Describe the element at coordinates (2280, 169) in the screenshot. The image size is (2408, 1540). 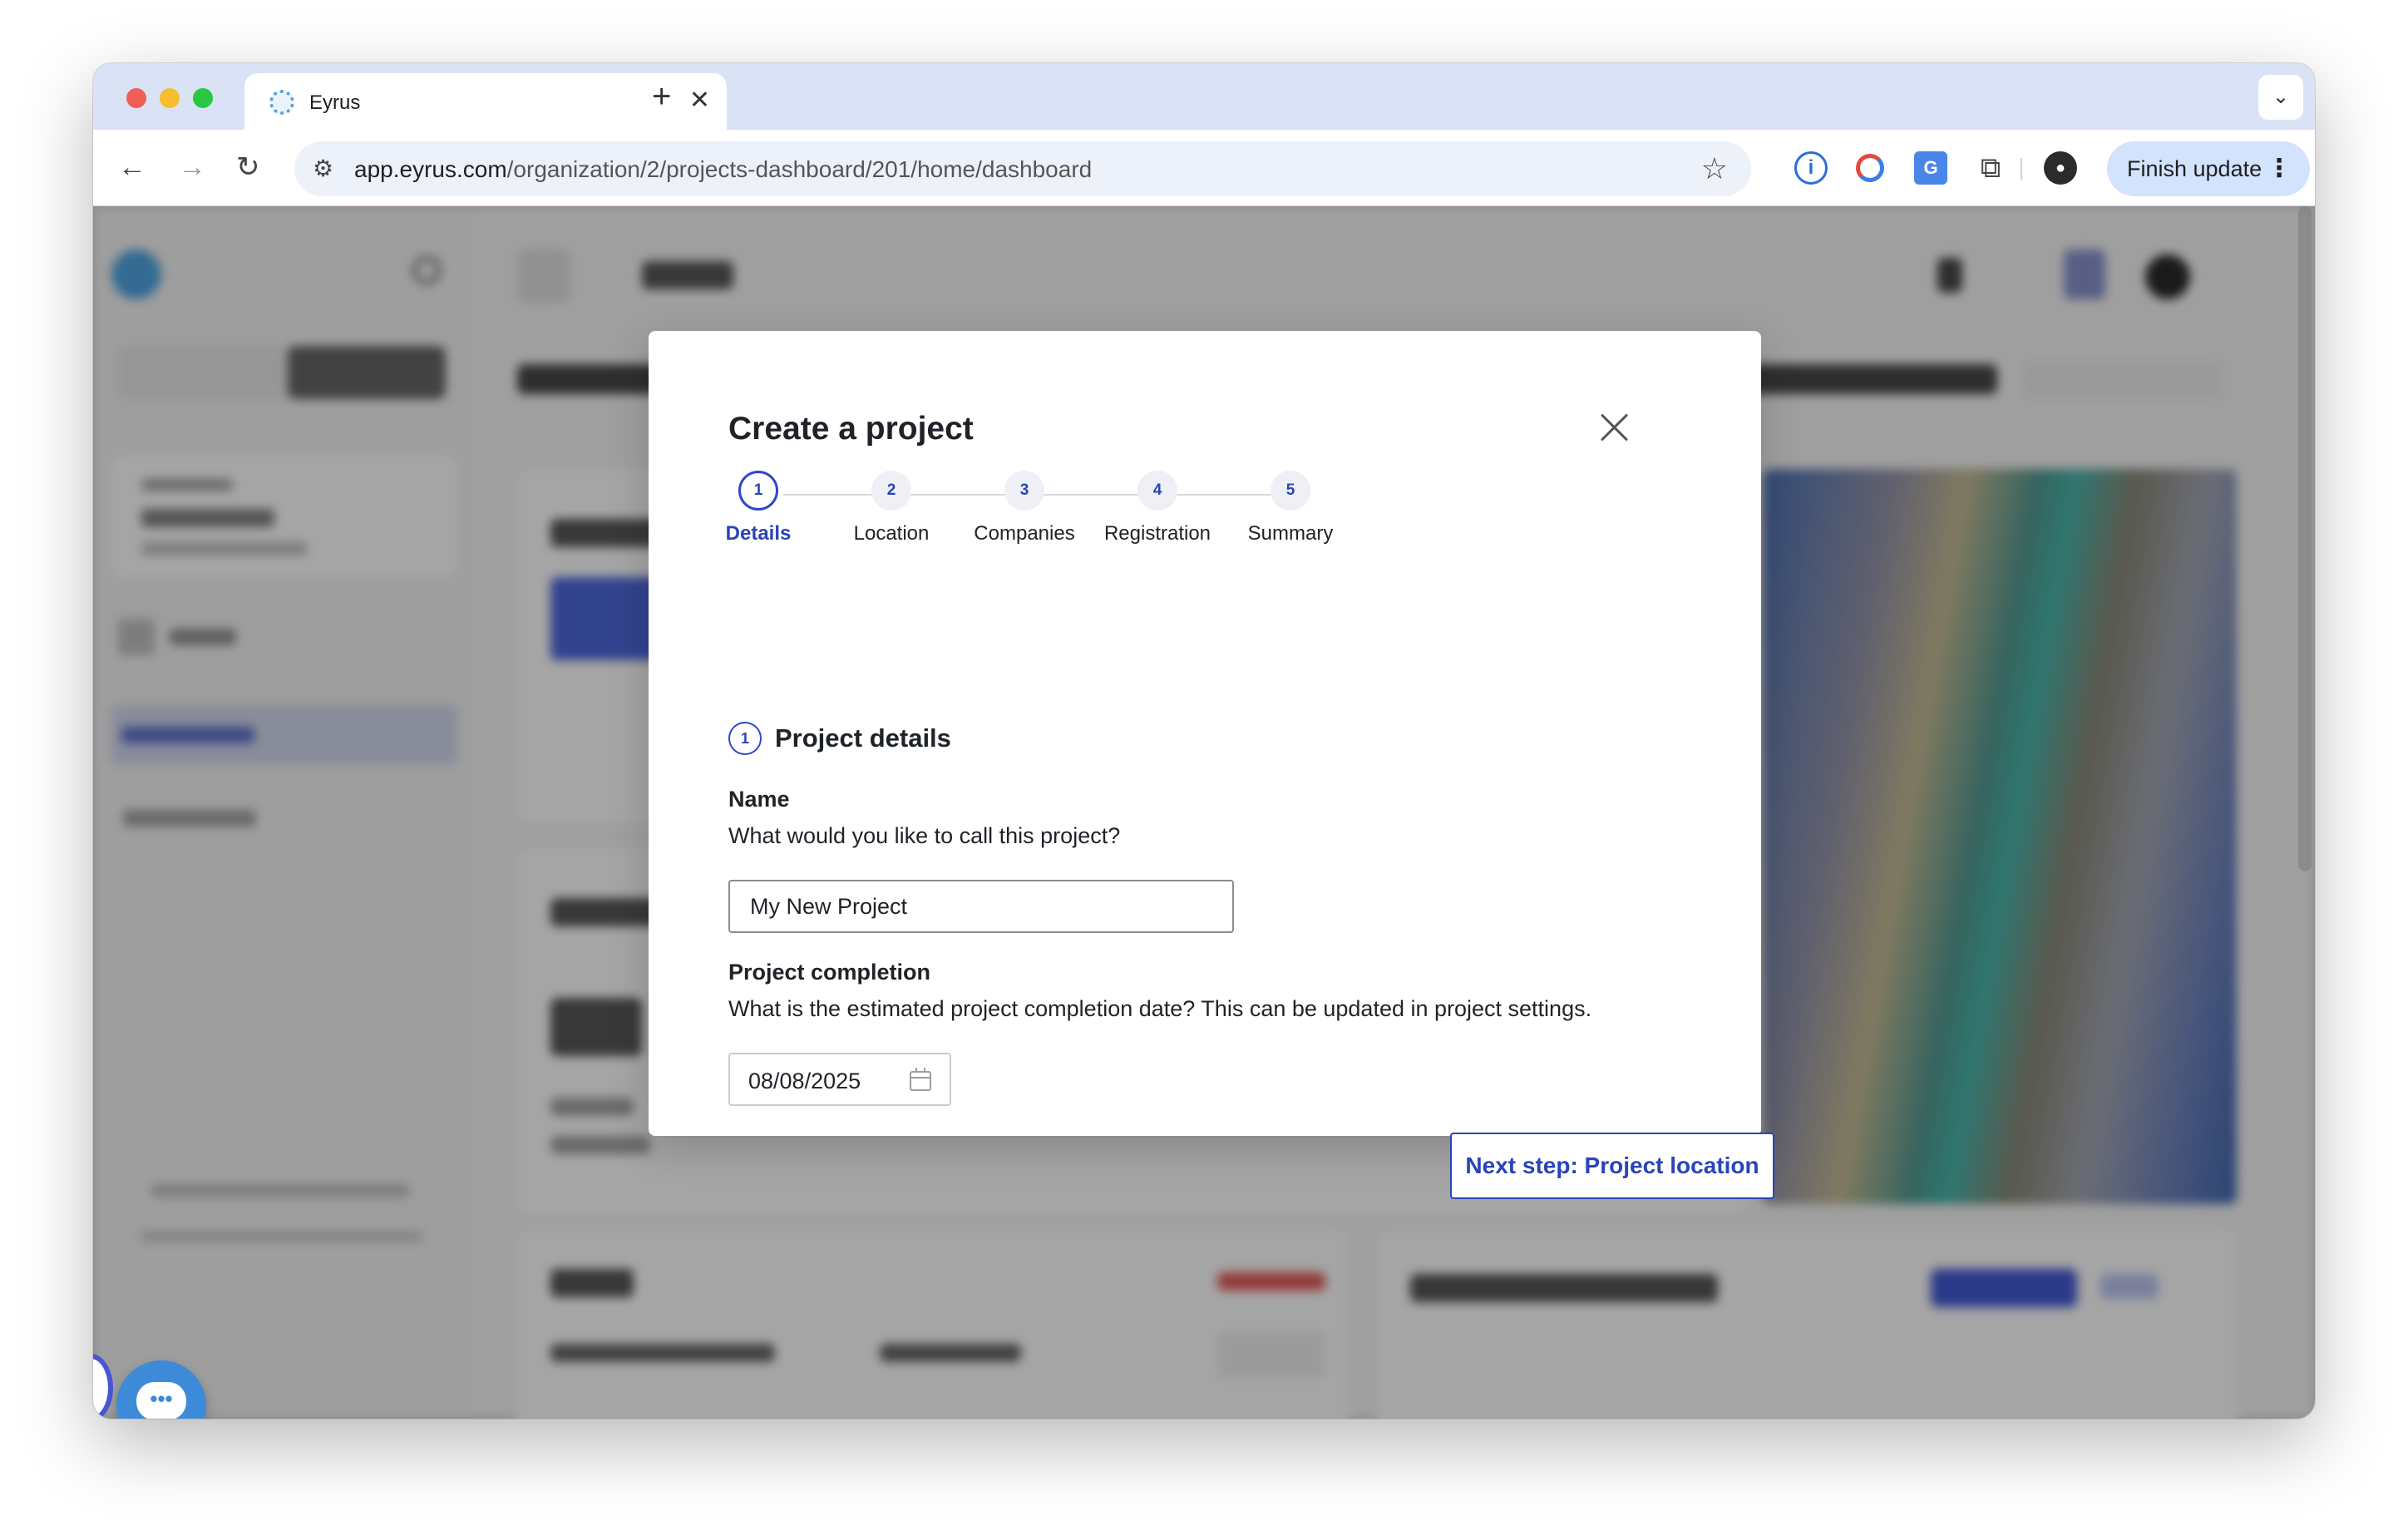
I see `more-menu-icon: ⋮` at that location.